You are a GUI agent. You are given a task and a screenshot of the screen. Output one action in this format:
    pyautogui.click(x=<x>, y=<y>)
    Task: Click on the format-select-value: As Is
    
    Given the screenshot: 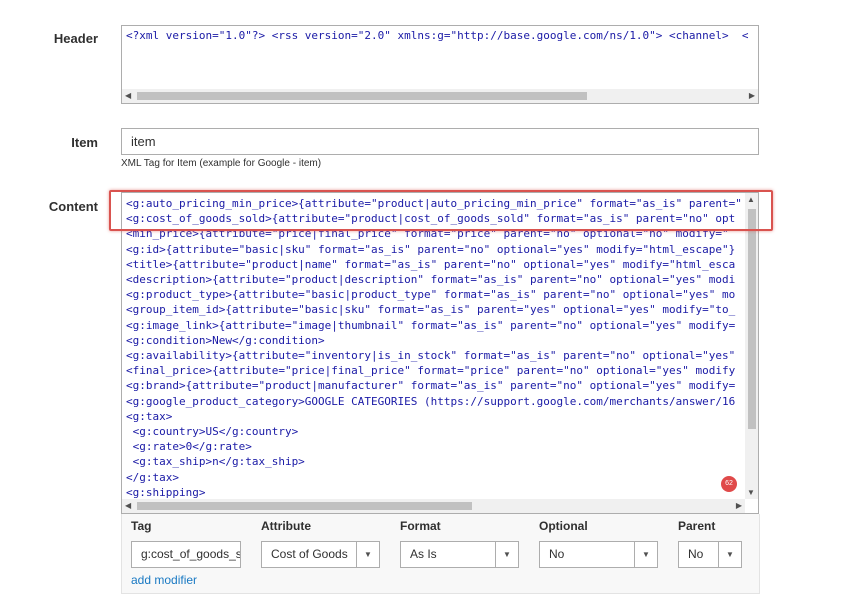 What is the action you would take?
    pyautogui.click(x=423, y=554)
    